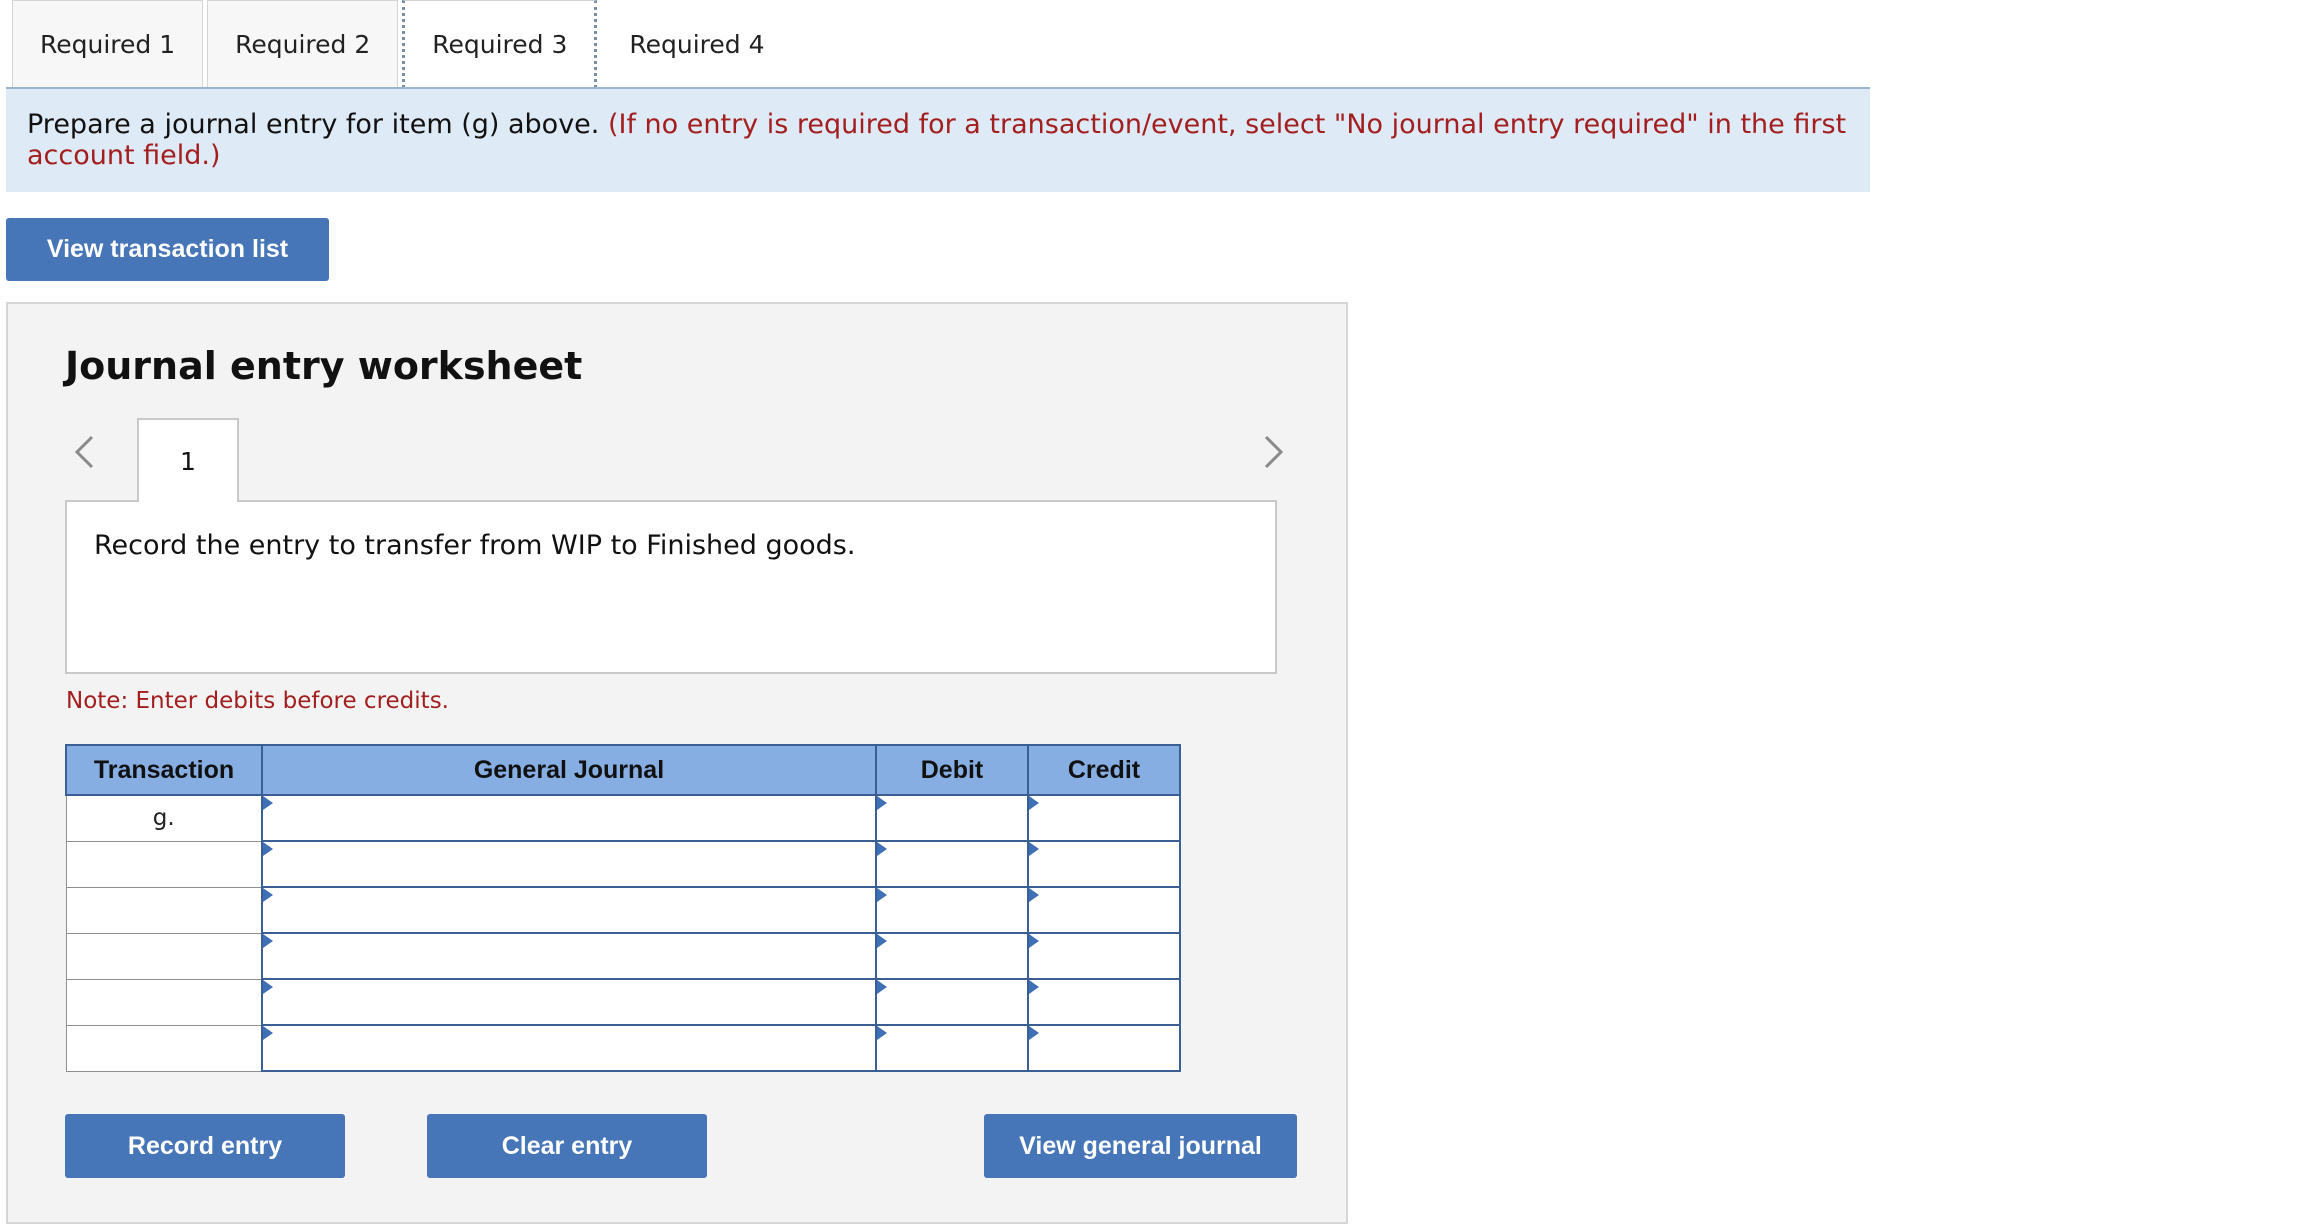  What do you see at coordinates (108, 44) in the screenshot?
I see `tab-required-1: Required 1` at bounding box center [108, 44].